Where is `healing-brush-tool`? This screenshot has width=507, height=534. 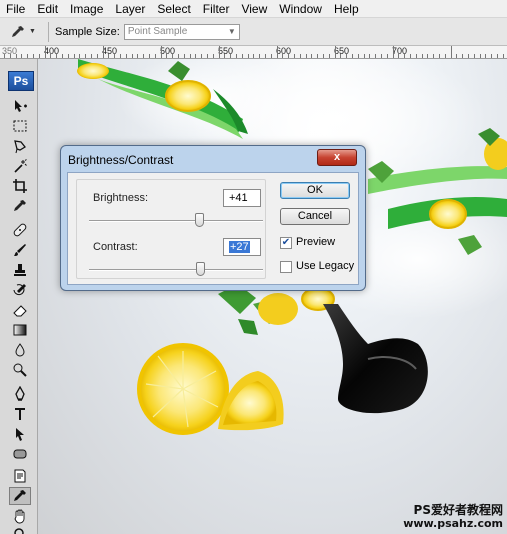 healing-brush-tool is located at coordinates (20, 230).